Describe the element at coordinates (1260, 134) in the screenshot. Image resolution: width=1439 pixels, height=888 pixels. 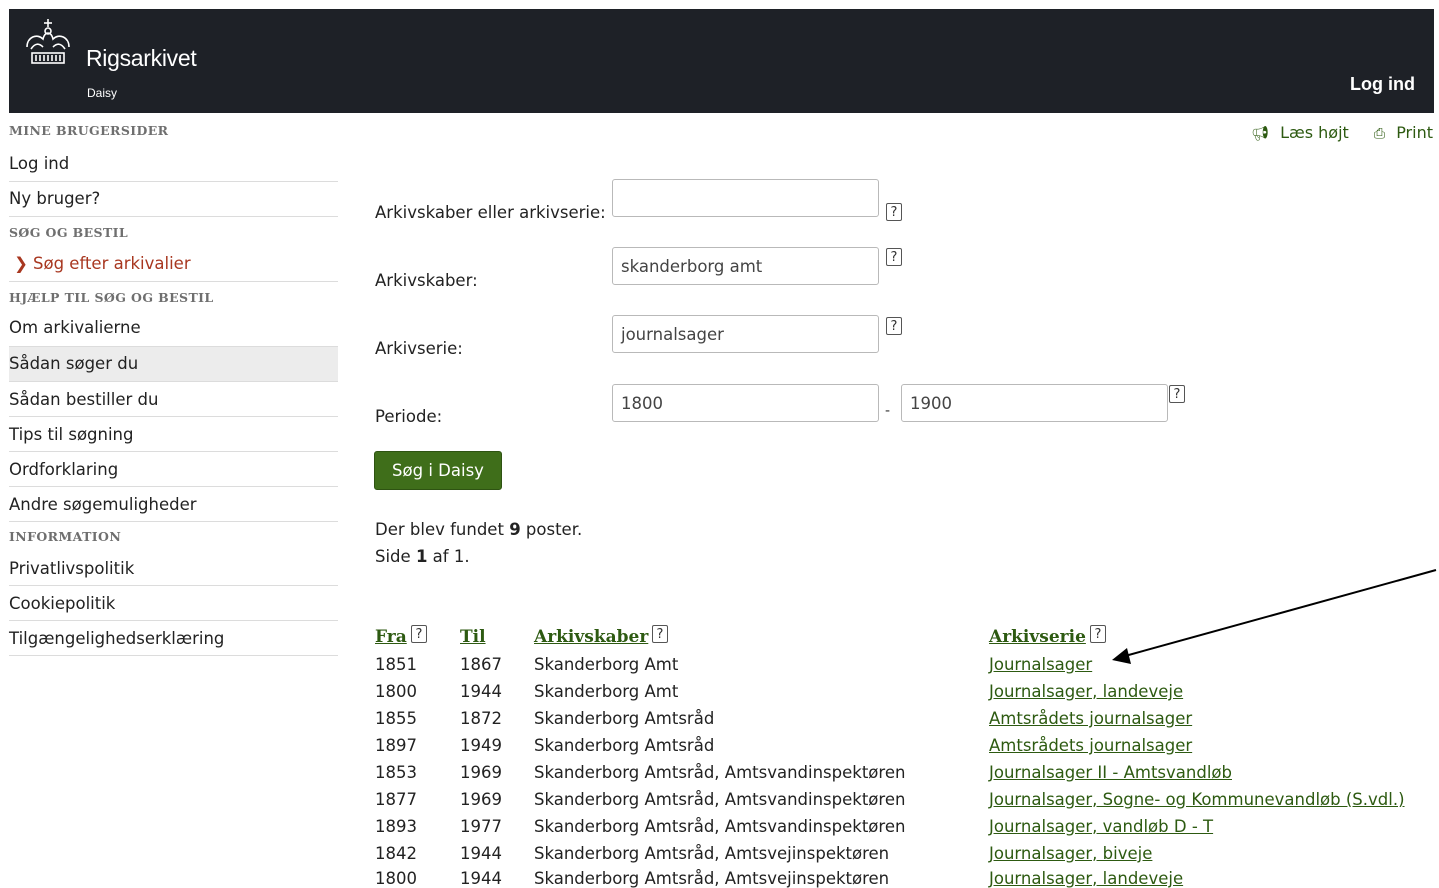
I see `megaphone-icon: 📢︎` at that location.